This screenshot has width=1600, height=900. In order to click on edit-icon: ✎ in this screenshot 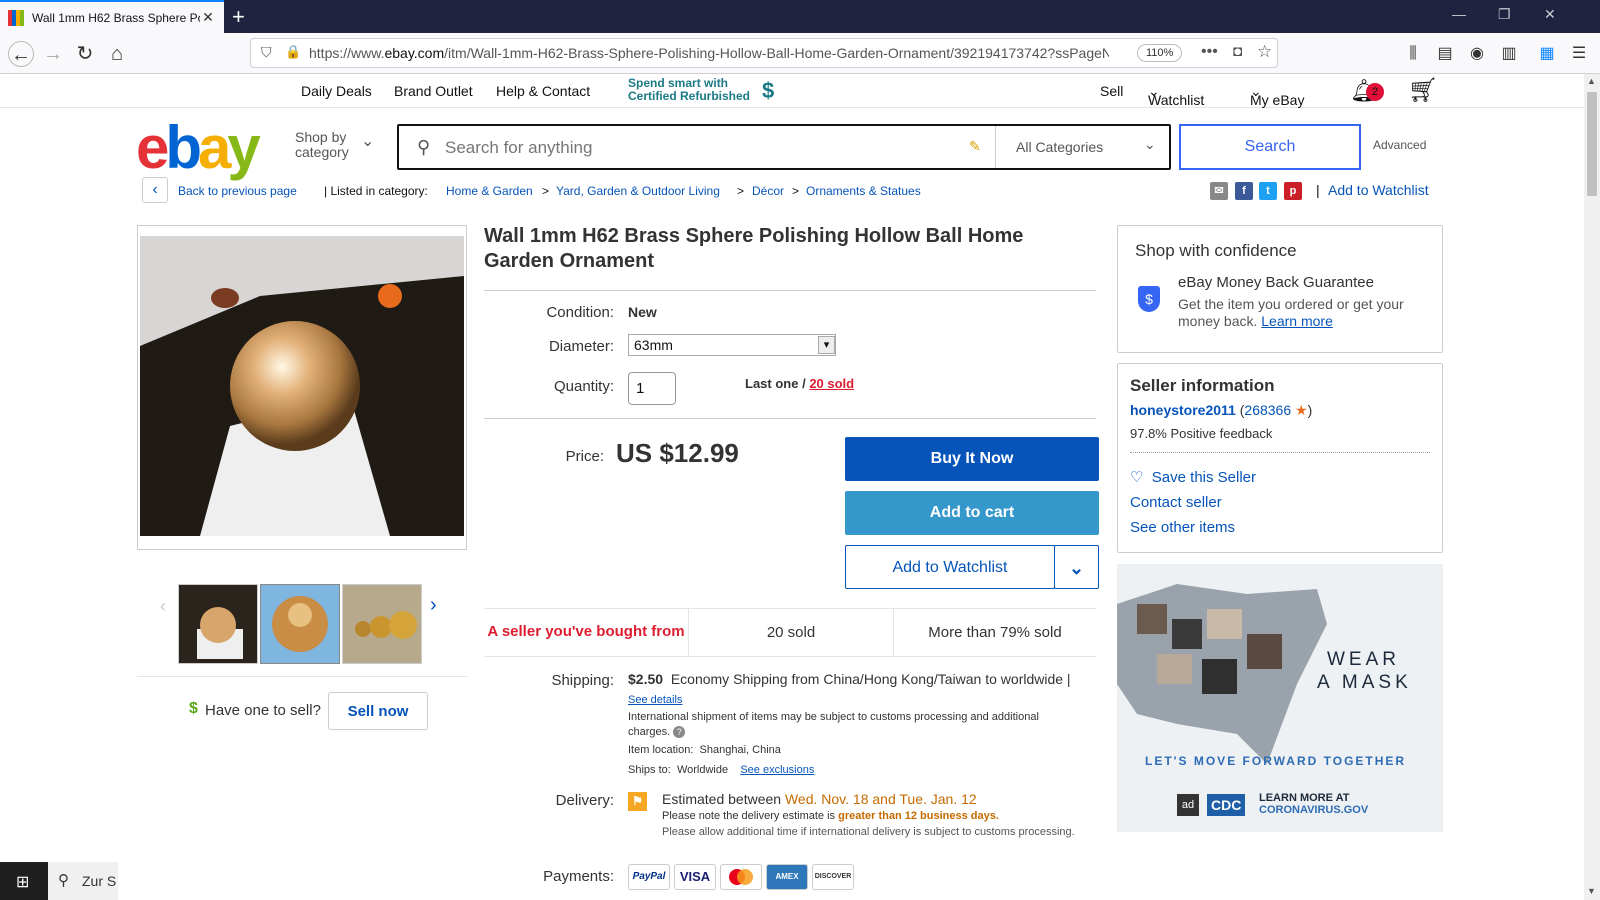, I will do `click(975, 146)`.